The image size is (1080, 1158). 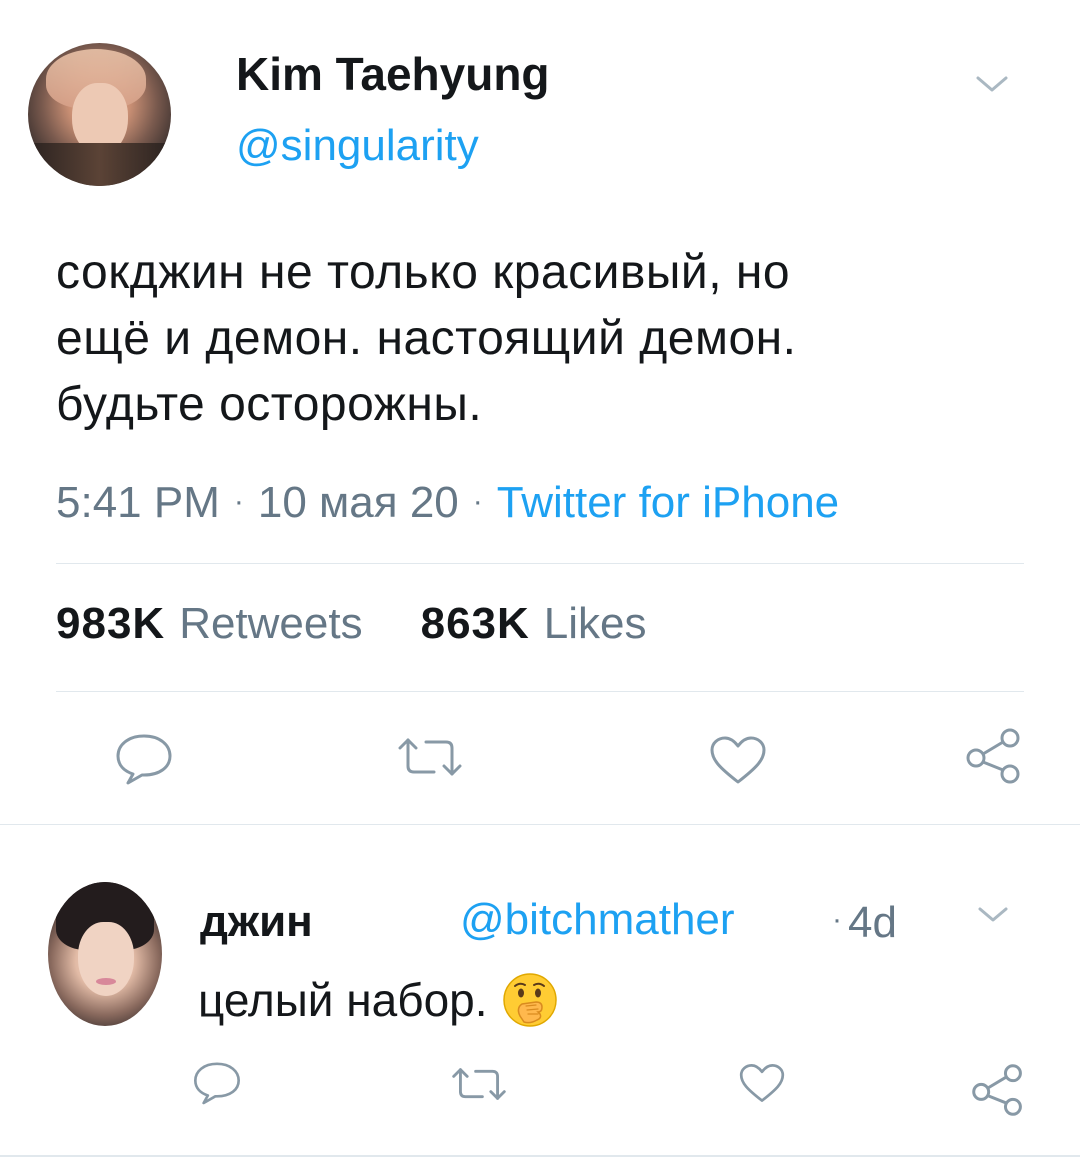 I want to click on tweet-date: 10 мая 20, so click(x=358, y=502).